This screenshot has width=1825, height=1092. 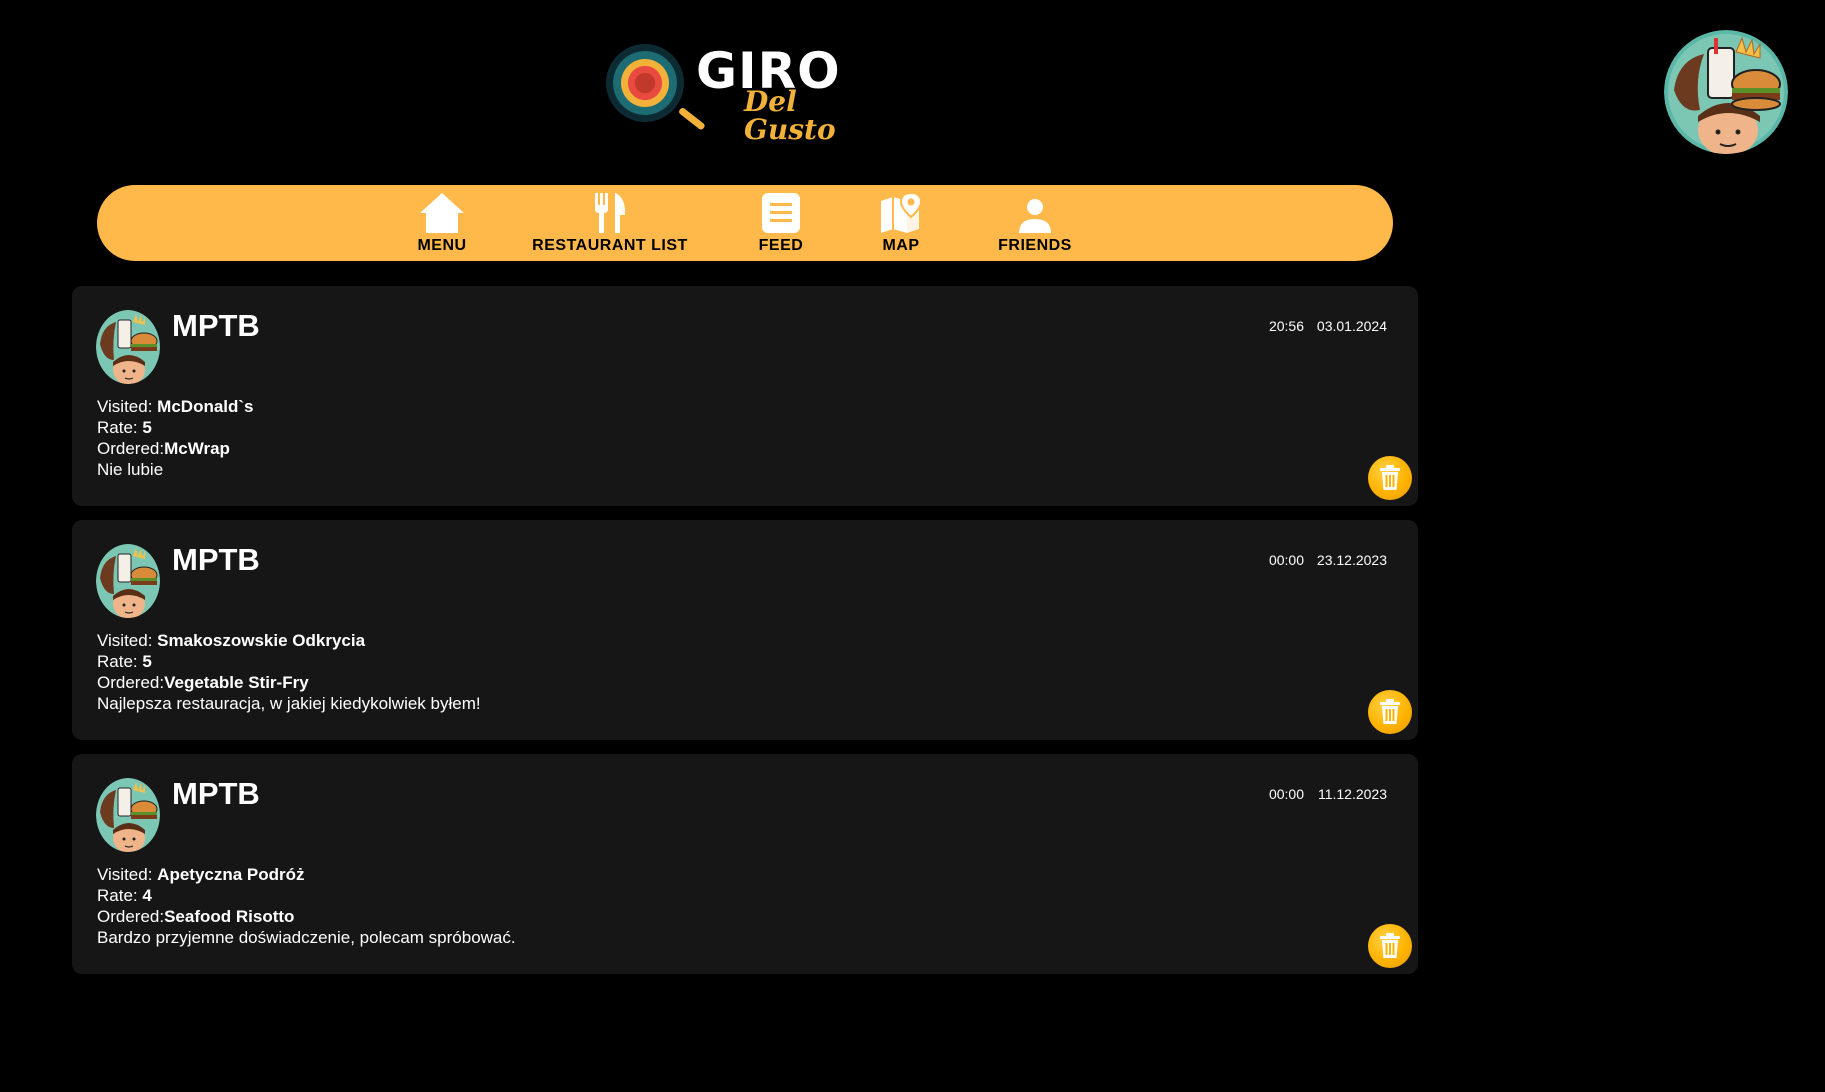 What do you see at coordinates (306, 895) in the screenshot?
I see `post-rate-line: Rate: 4` at bounding box center [306, 895].